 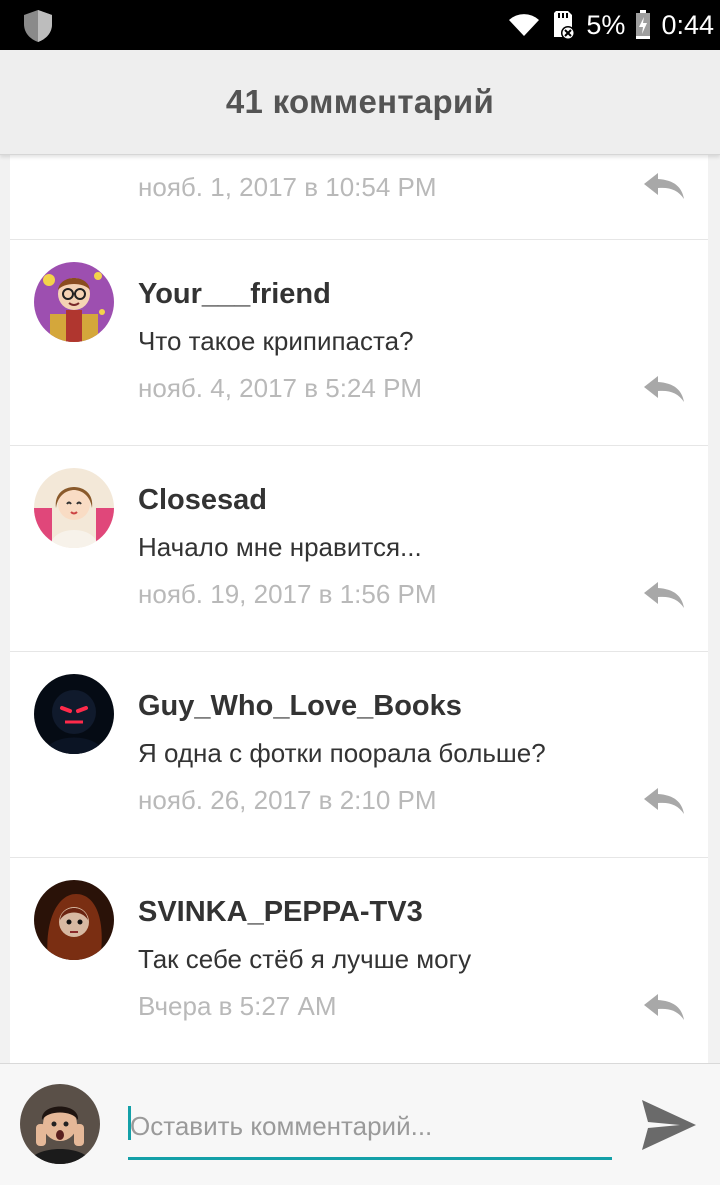 What do you see at coordinates (234, 294) in the screenshot?
I see `comment-author: Your___friend` at bounding box center [234, 294].